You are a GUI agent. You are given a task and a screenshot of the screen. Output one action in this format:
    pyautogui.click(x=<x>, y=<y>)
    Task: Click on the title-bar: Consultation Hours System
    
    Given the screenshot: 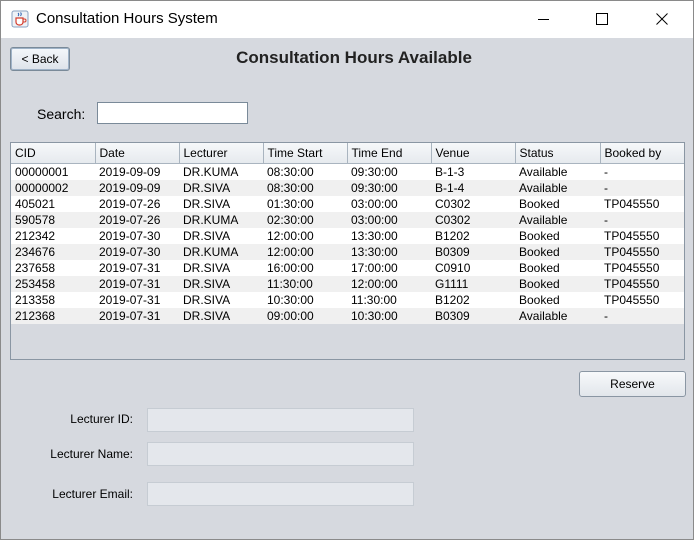 What is the action you would take?
    pyautogui.click(x=347, y=19)
    